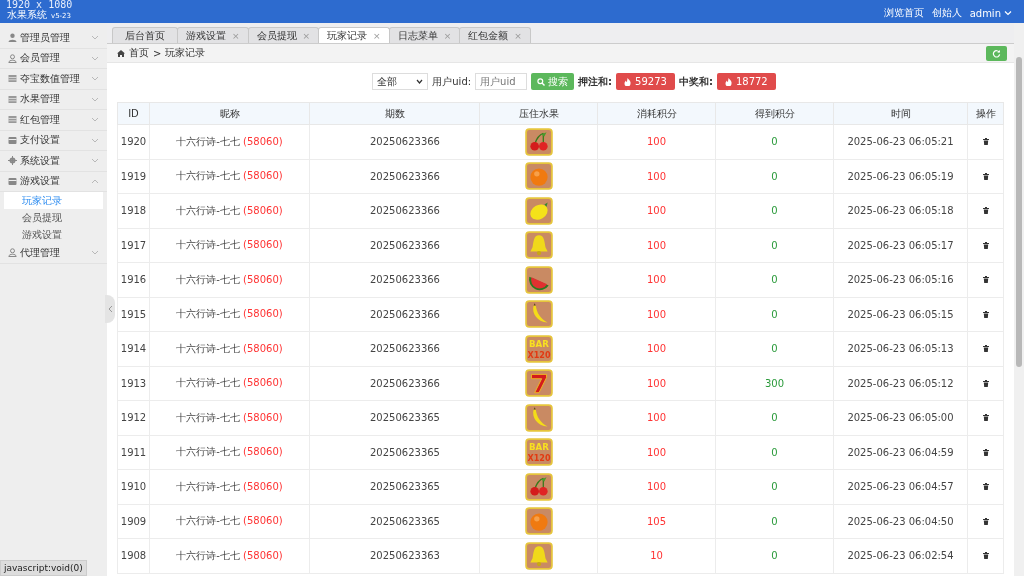 Image resolution: width=1024 pixels, height=576 pixels. I want to click on column-header: 昵称, so click(229, 113).